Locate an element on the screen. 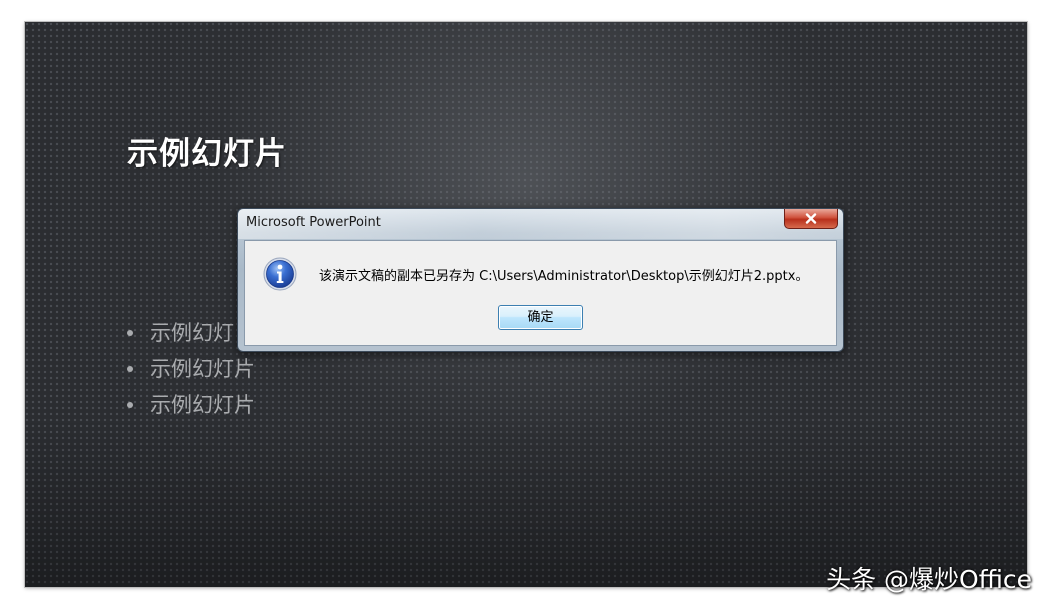 The width and height of the screenshot is (1052, 612). ok-button: 确定 is located at coordinates (540, 317).